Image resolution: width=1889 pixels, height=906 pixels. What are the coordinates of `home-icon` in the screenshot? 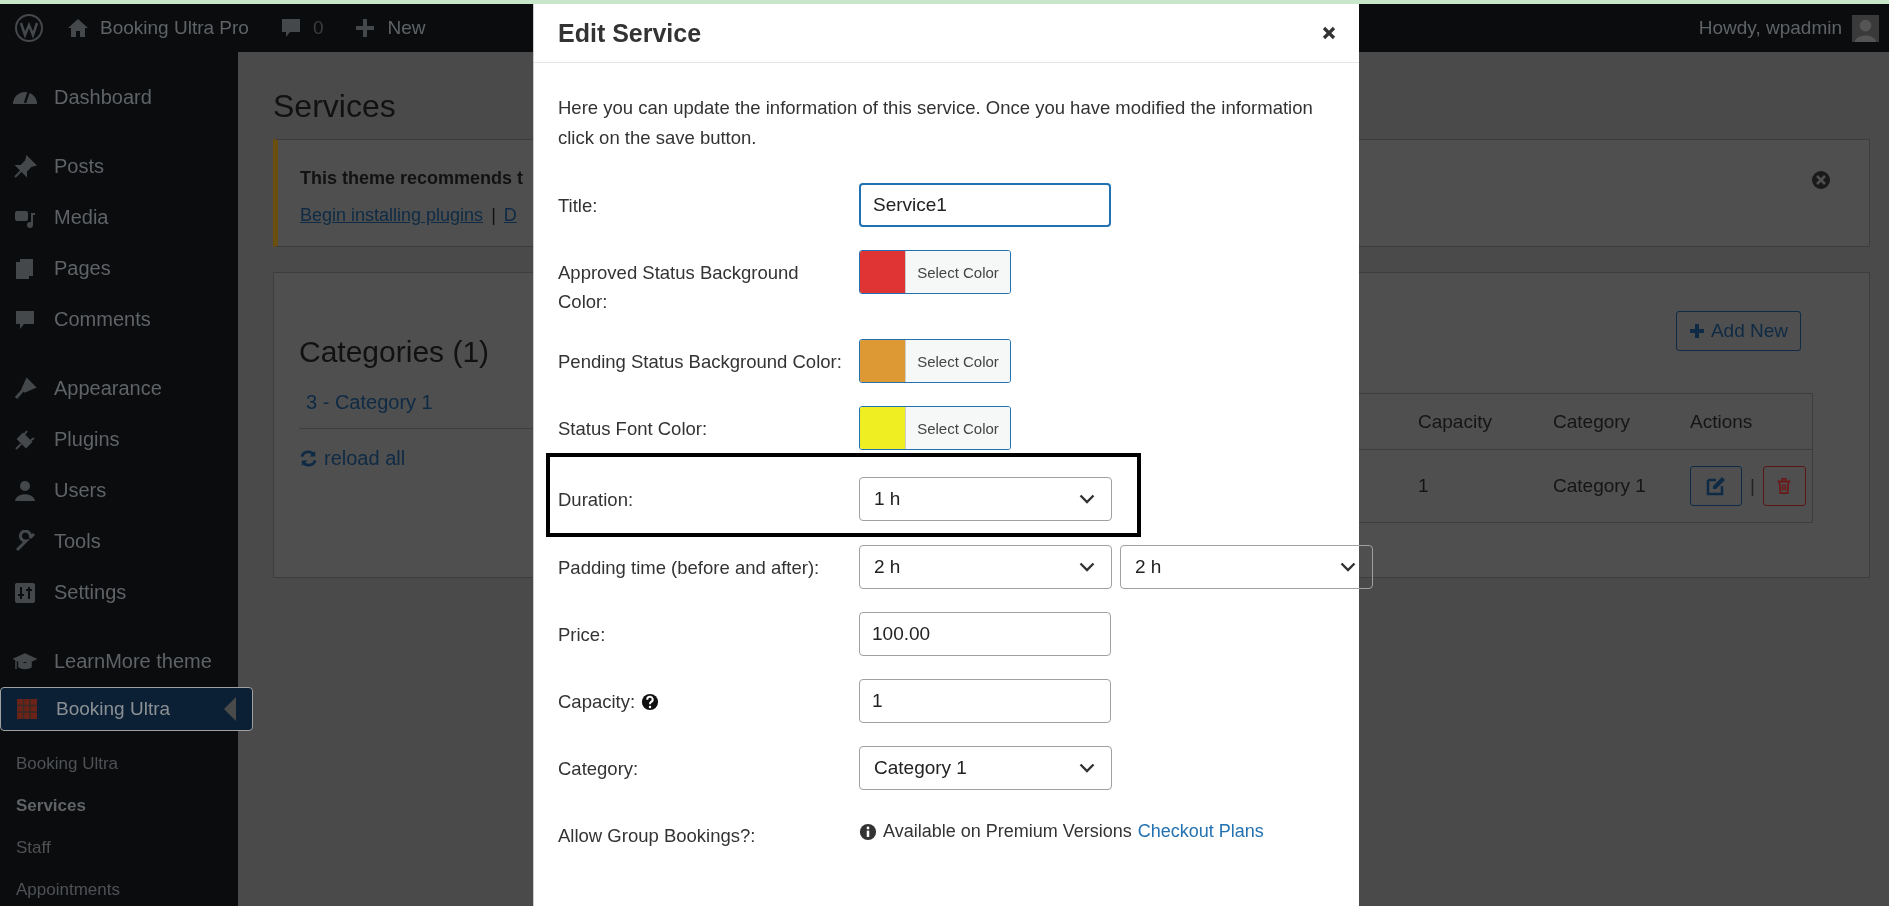 It's located at (78, 28).